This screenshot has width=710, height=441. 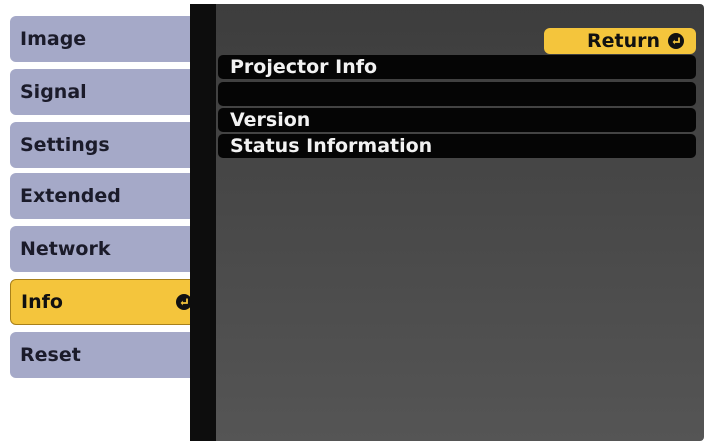 I want to click on tab-signal: Signal, so click(x=107, y=92).